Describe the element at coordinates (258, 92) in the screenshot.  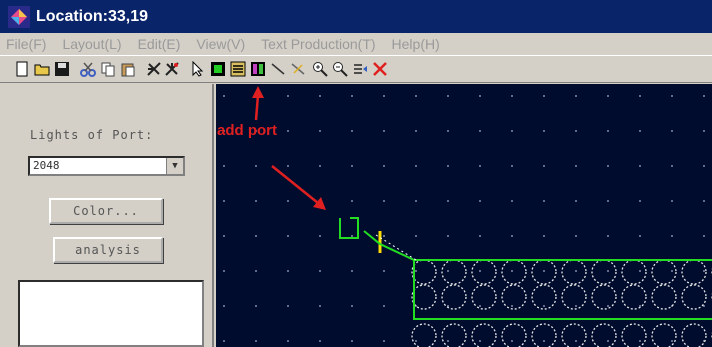
I see `arrow-head-up-icon` at that location.